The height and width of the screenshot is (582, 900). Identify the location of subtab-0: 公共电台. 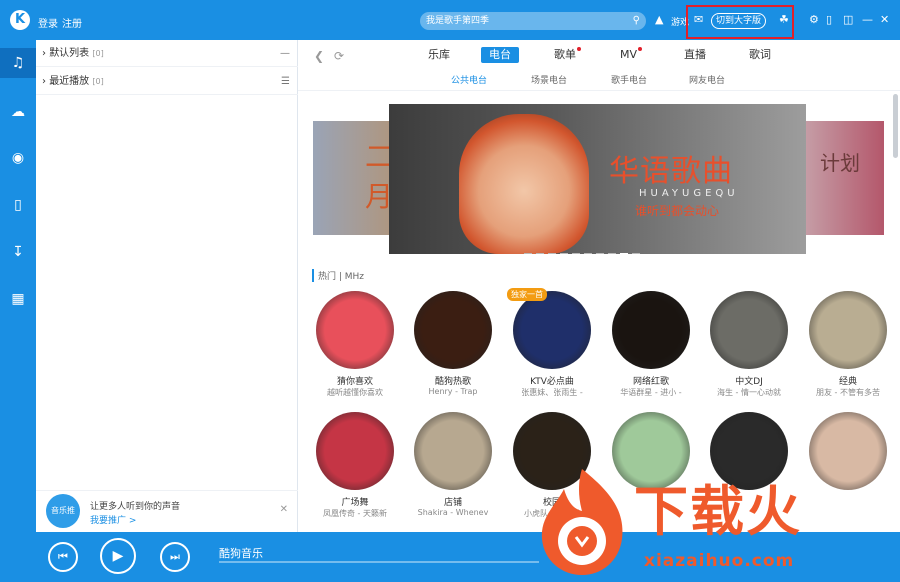
(469, 79).